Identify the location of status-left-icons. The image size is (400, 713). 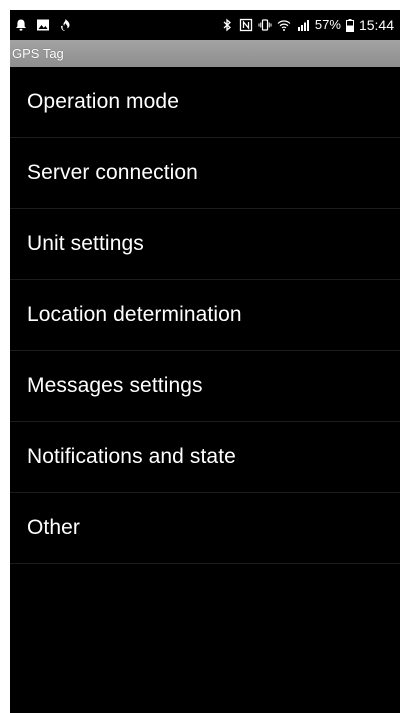
(43, 25).